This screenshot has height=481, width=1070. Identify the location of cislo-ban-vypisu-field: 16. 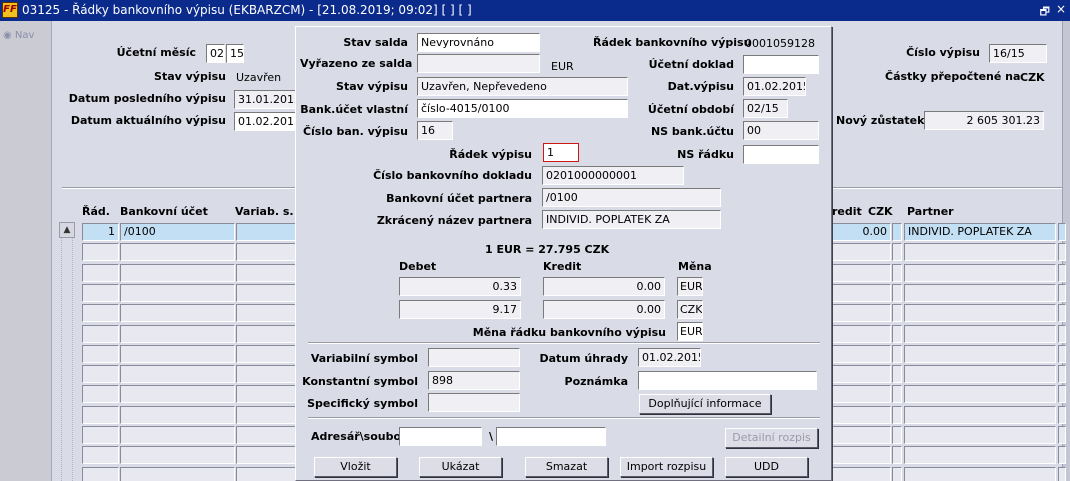
(435, 130).